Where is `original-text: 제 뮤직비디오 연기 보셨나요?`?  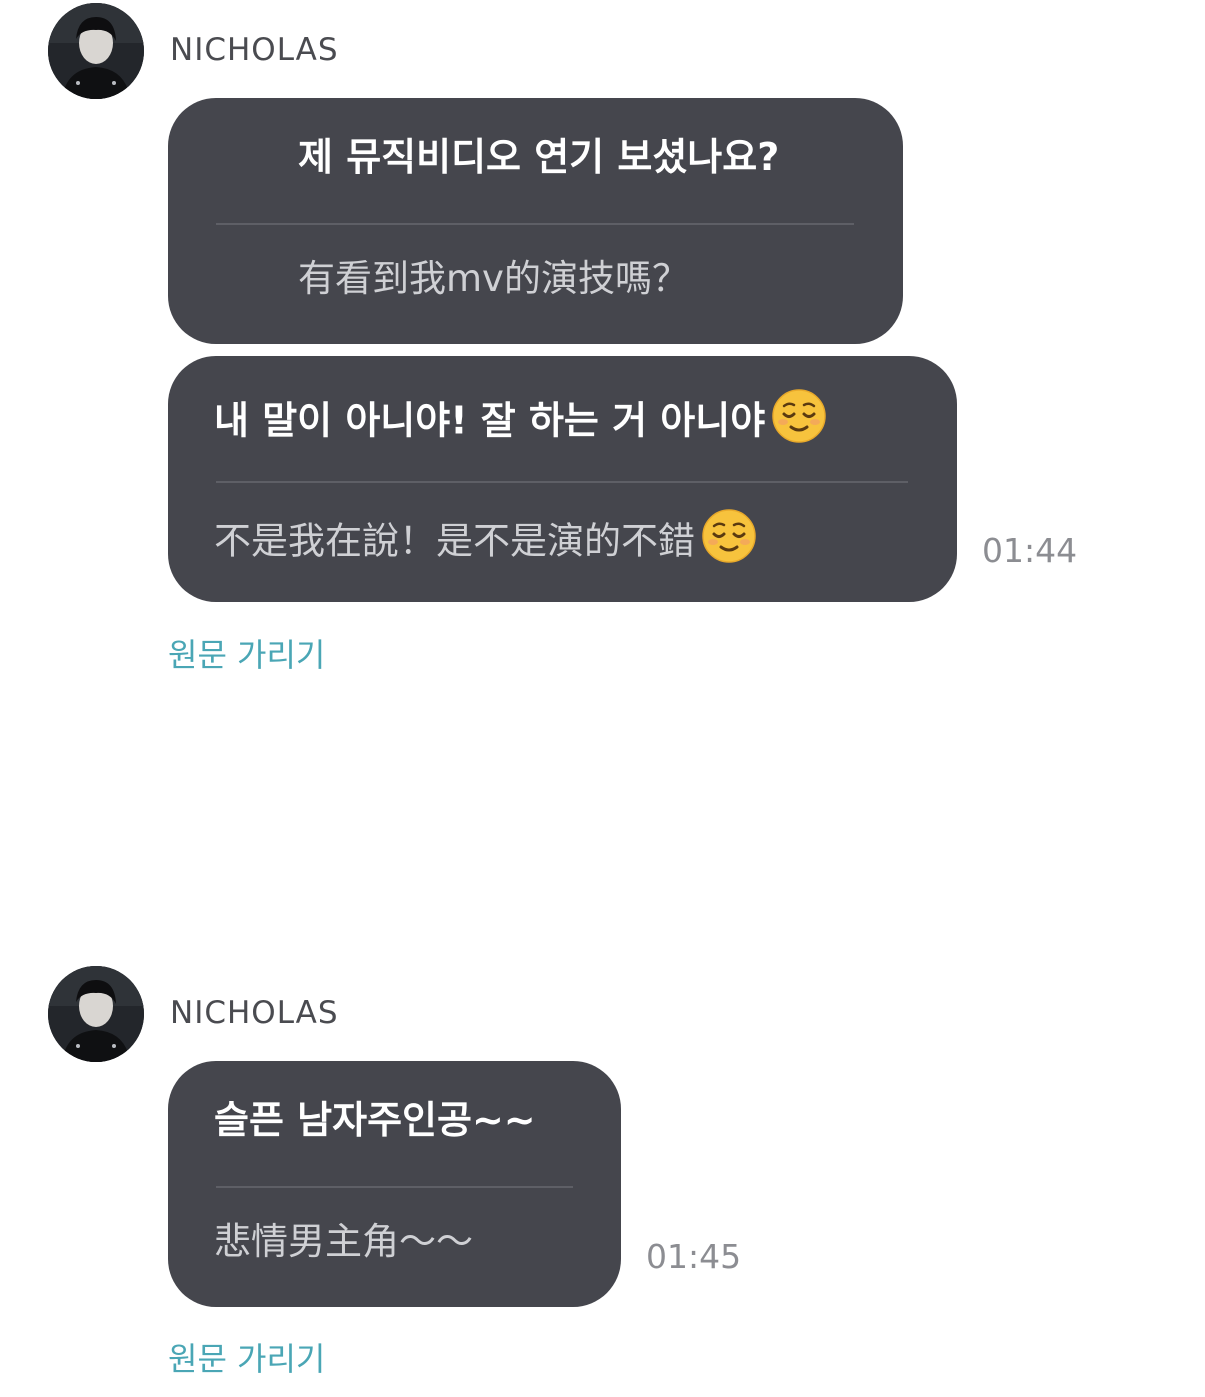
original-text: 제 뮤직비디오 연기 보셨나요? is located at coordinates (539, 157).